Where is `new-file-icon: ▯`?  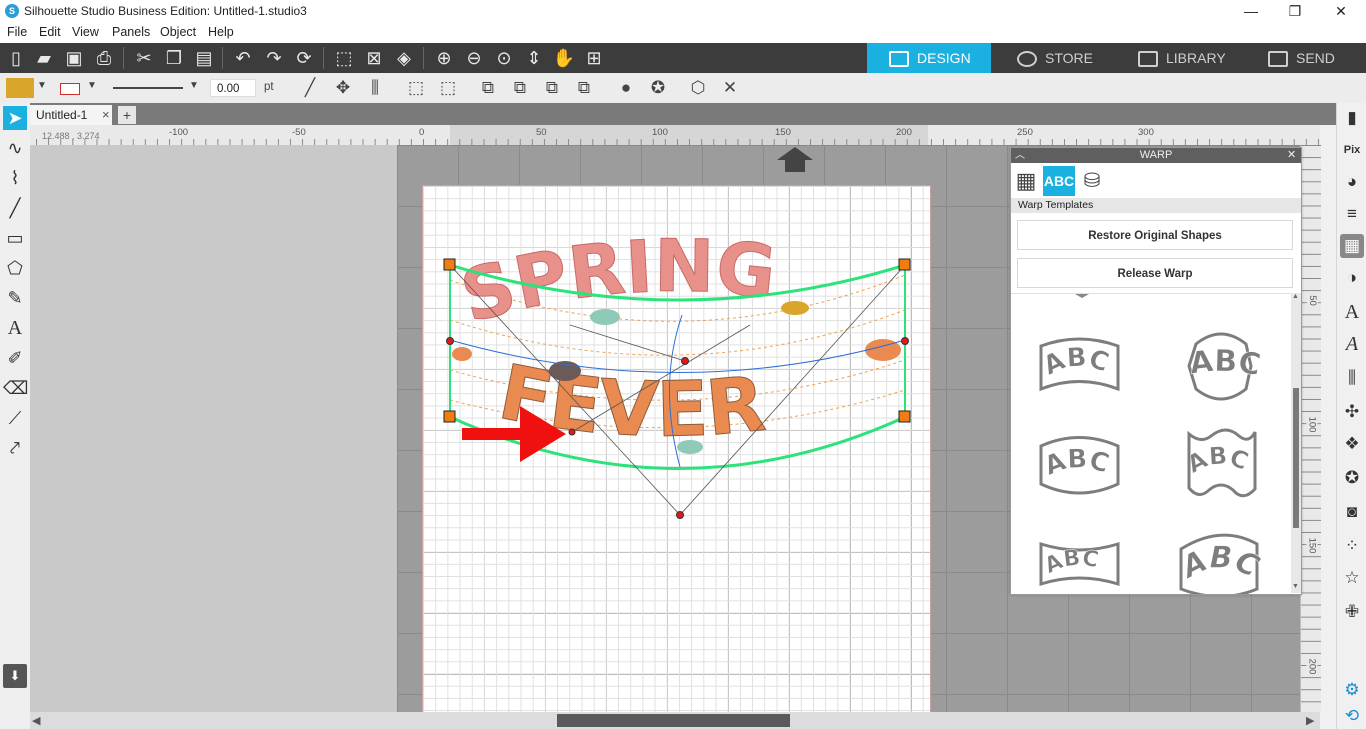
new-file-icon: ▯ is located at coordinates (16, 58).